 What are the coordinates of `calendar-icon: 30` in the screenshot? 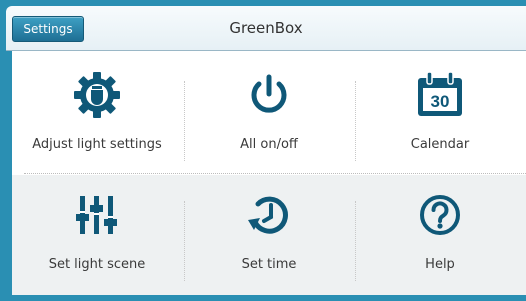 It's located at (440, 95).